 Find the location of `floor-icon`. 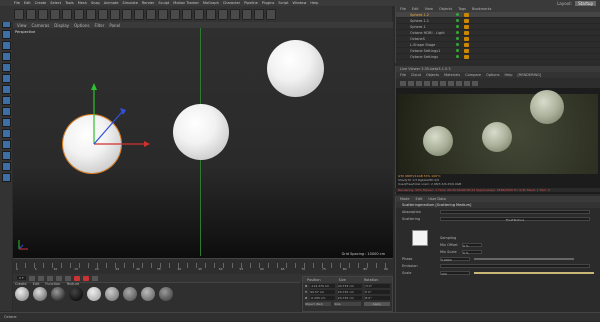

floor-icon is located at coordinates (247, 14).